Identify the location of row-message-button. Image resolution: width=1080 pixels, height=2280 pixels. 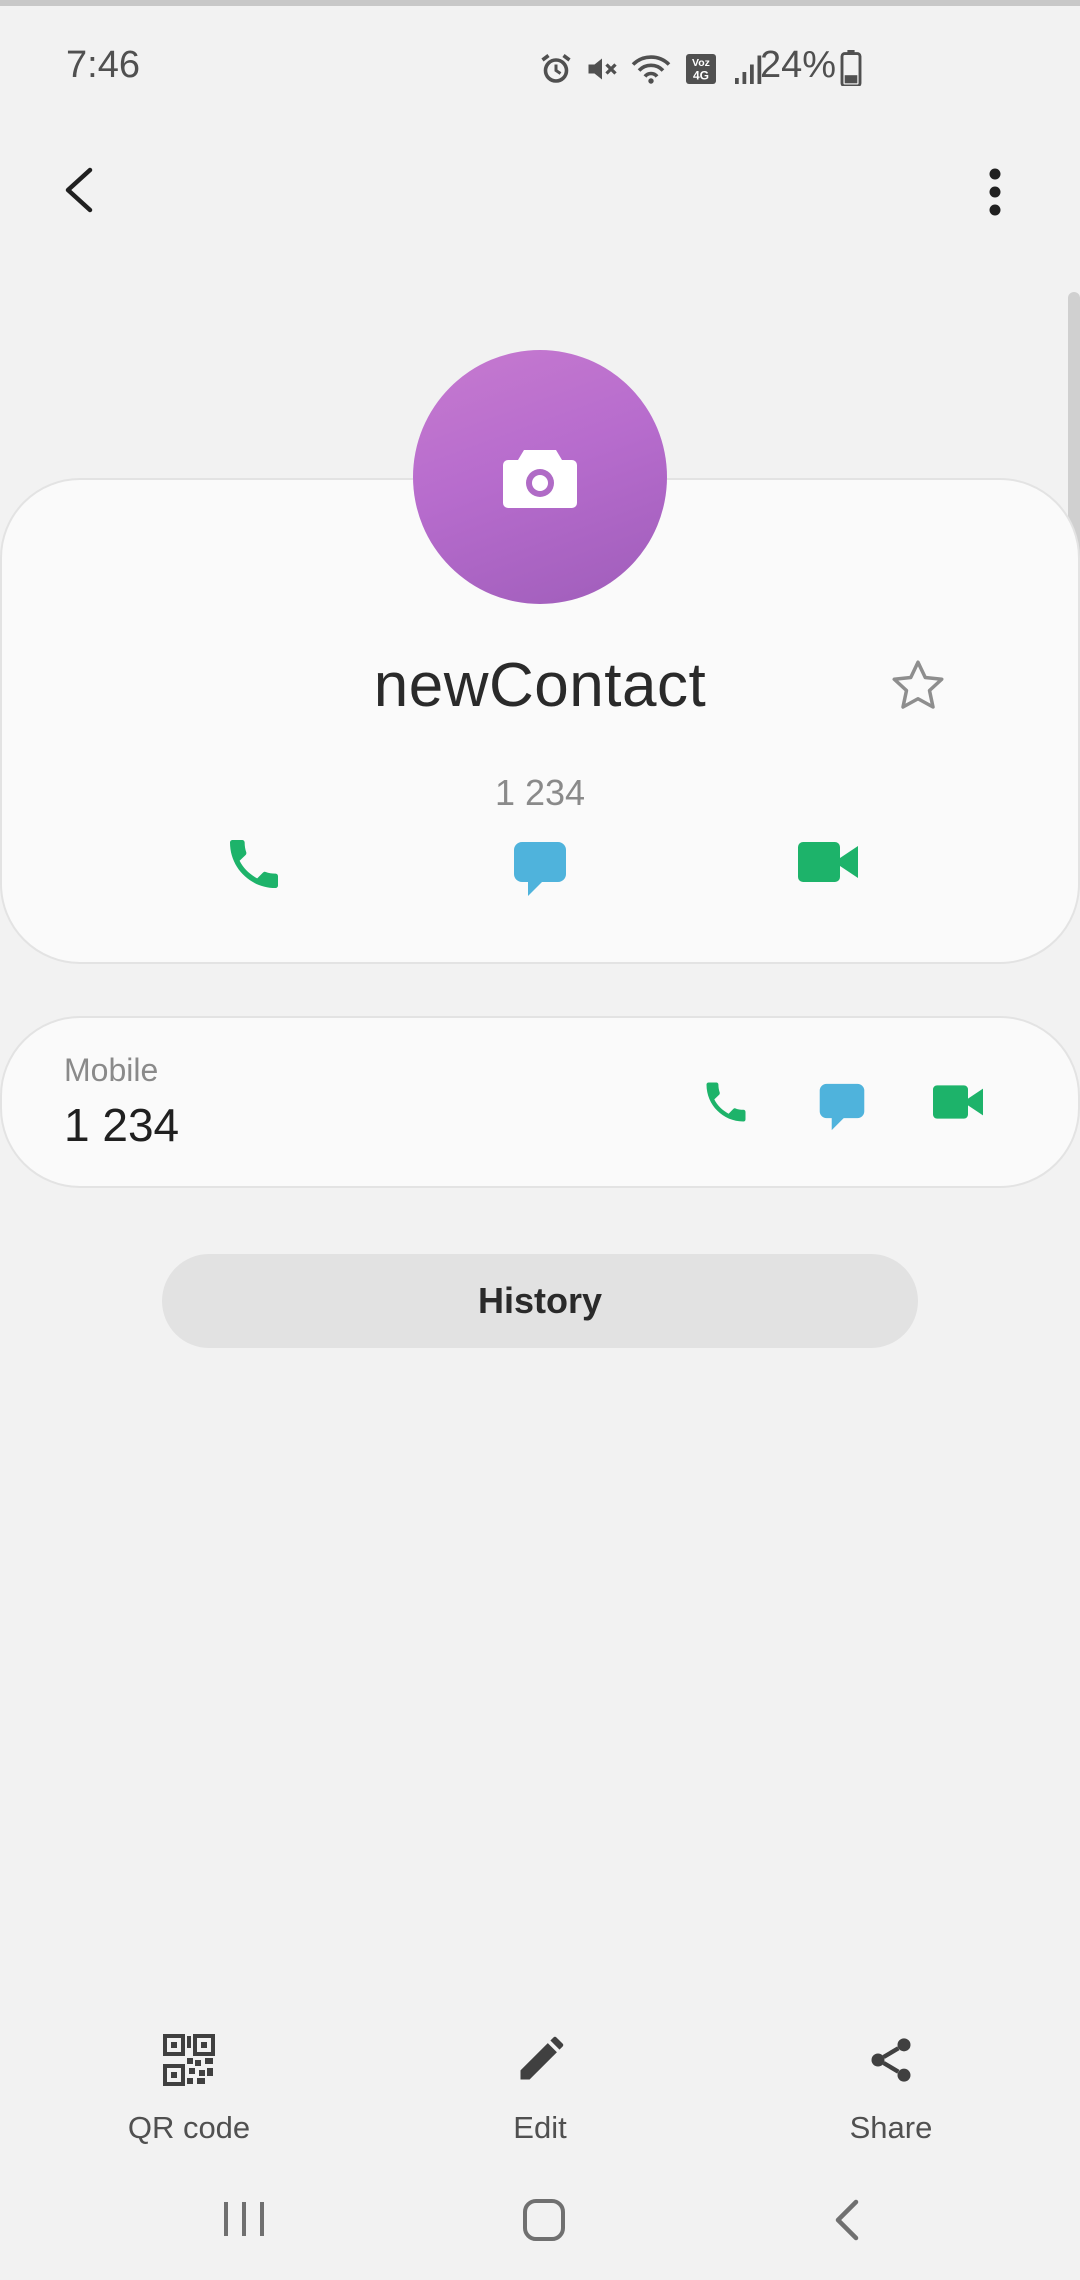
(842, 1107).